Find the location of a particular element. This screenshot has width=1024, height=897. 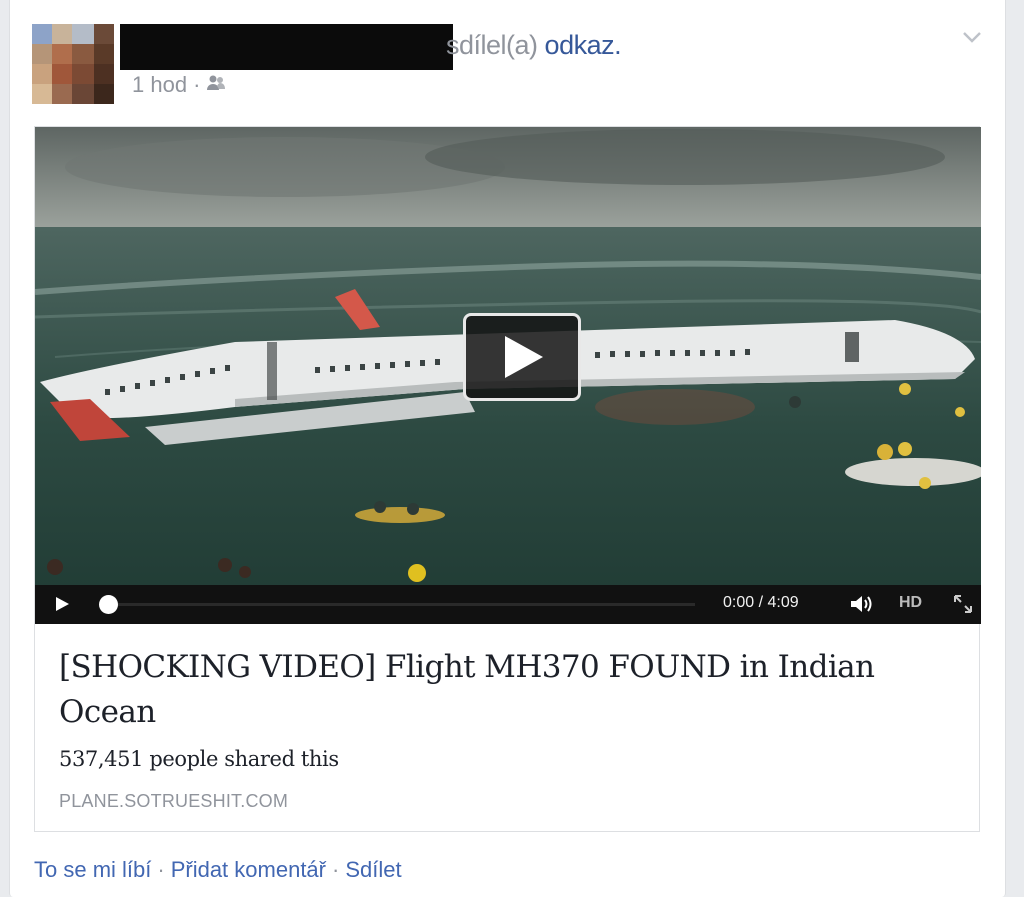

post-time: 1 hod is located at coordinates (159, 85).